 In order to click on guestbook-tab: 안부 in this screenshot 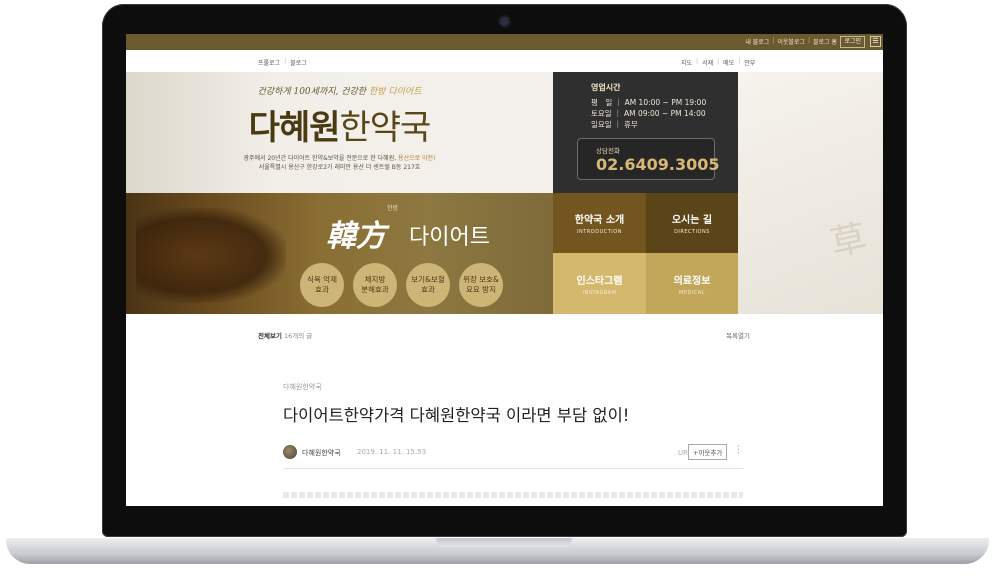, I will do `click(749, 62)`.